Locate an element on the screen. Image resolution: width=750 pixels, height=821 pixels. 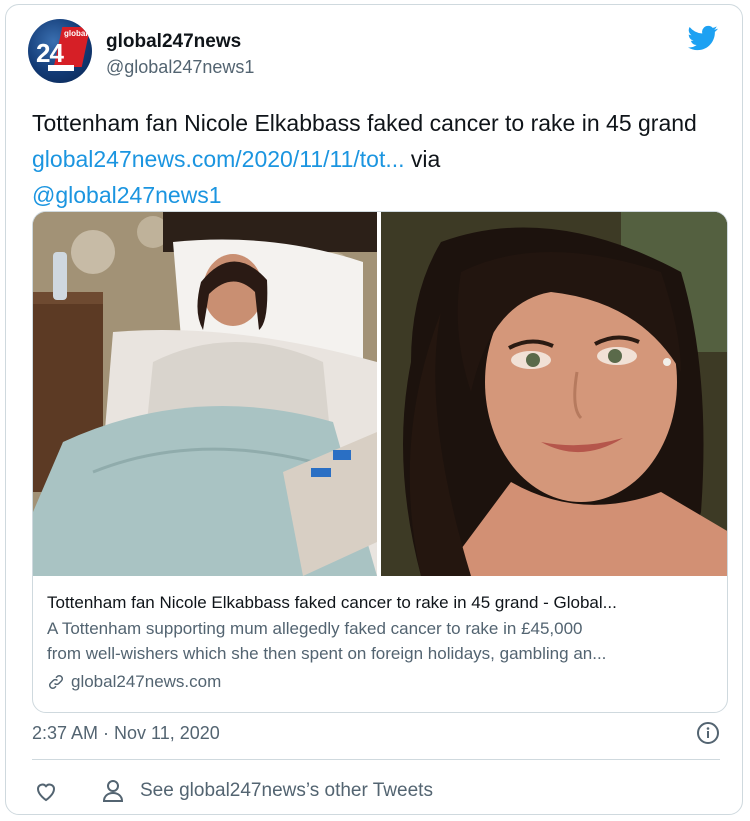
avatar-logo-bar is located at coordinates (61, 68).